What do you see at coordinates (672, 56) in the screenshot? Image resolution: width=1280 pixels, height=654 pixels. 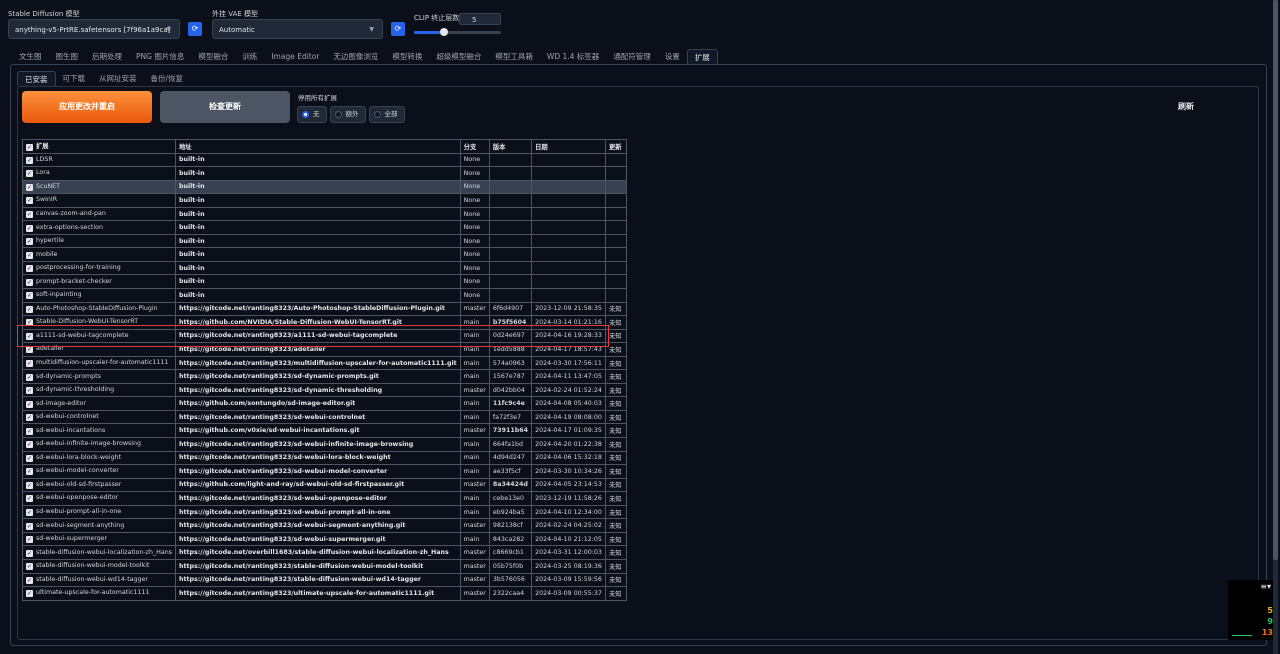 I see `tab-13: 设置` at bounding box center [672, 56].